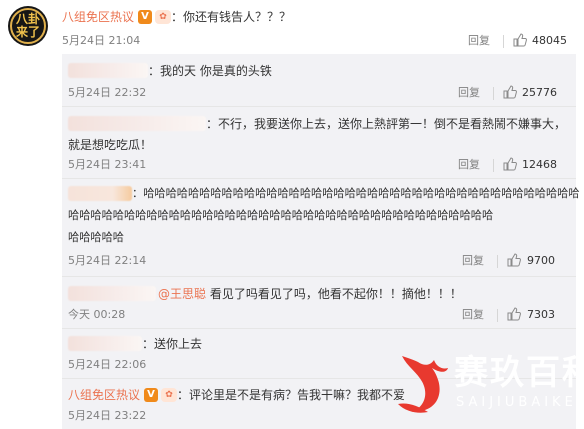 This screenshot has height=429, width=584. Describe the element at coordinates (516, 402) in the screenshot. I see `watermark-text-en: SAIJIUBAIKE` at that location.